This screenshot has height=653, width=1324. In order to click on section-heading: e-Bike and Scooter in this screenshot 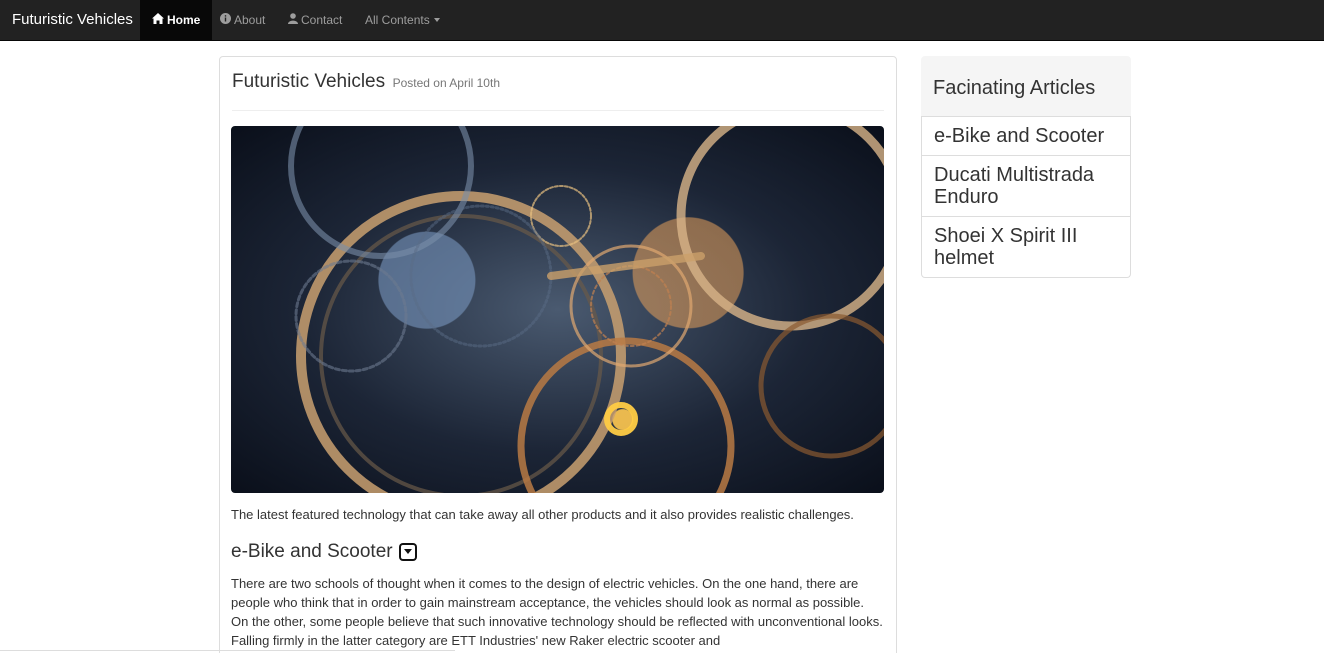, I will do `click(324, 552)`.